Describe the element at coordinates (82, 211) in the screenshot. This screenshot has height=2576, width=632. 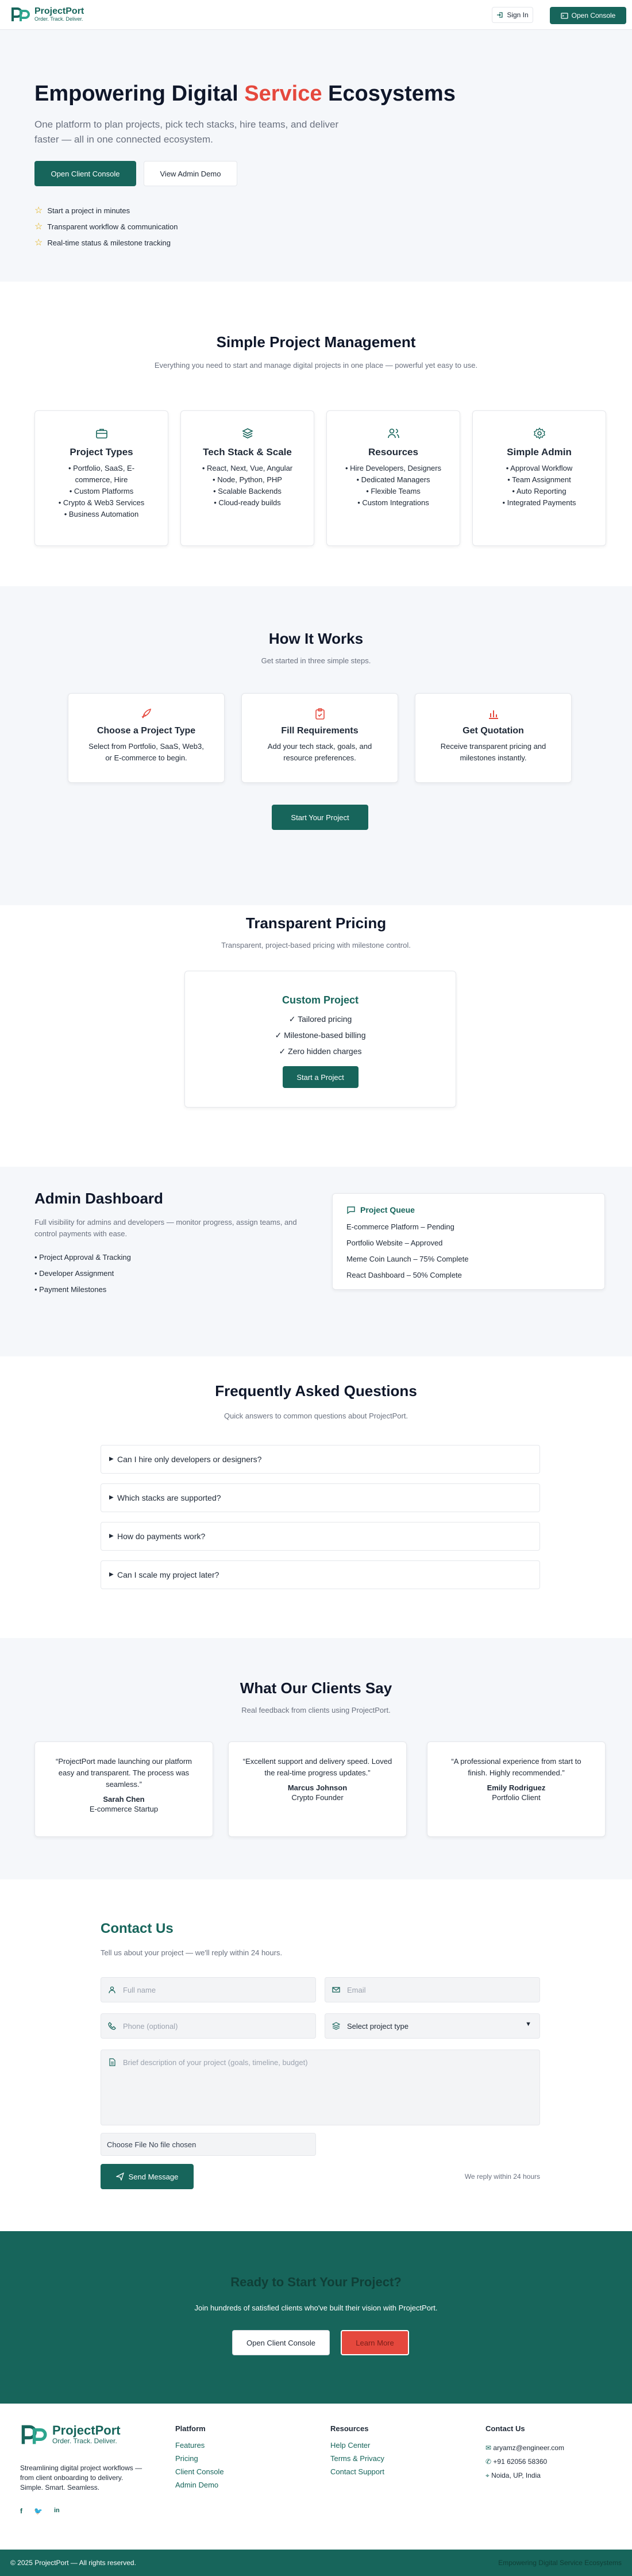
I see `hero-point: ☆ Start a project in minutes` at that location.